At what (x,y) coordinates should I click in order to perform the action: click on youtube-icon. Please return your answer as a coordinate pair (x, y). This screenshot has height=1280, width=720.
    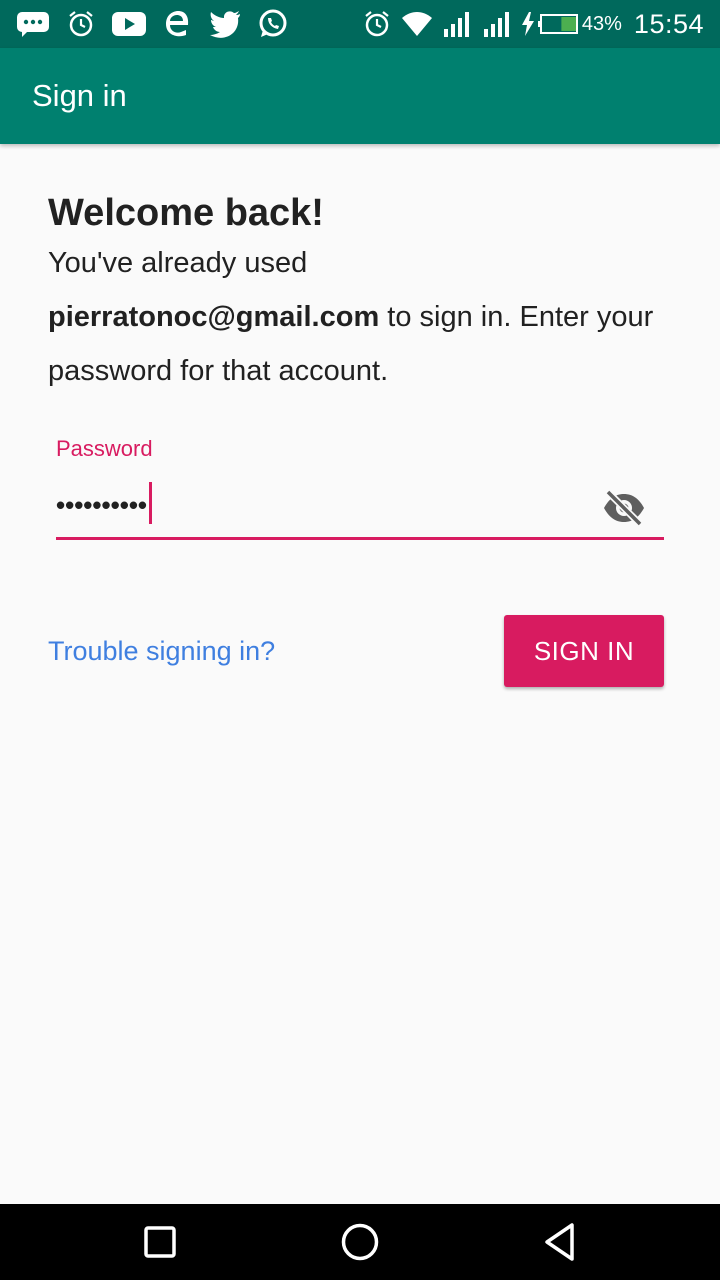
    Looking at the image, I should click on (129, 24).